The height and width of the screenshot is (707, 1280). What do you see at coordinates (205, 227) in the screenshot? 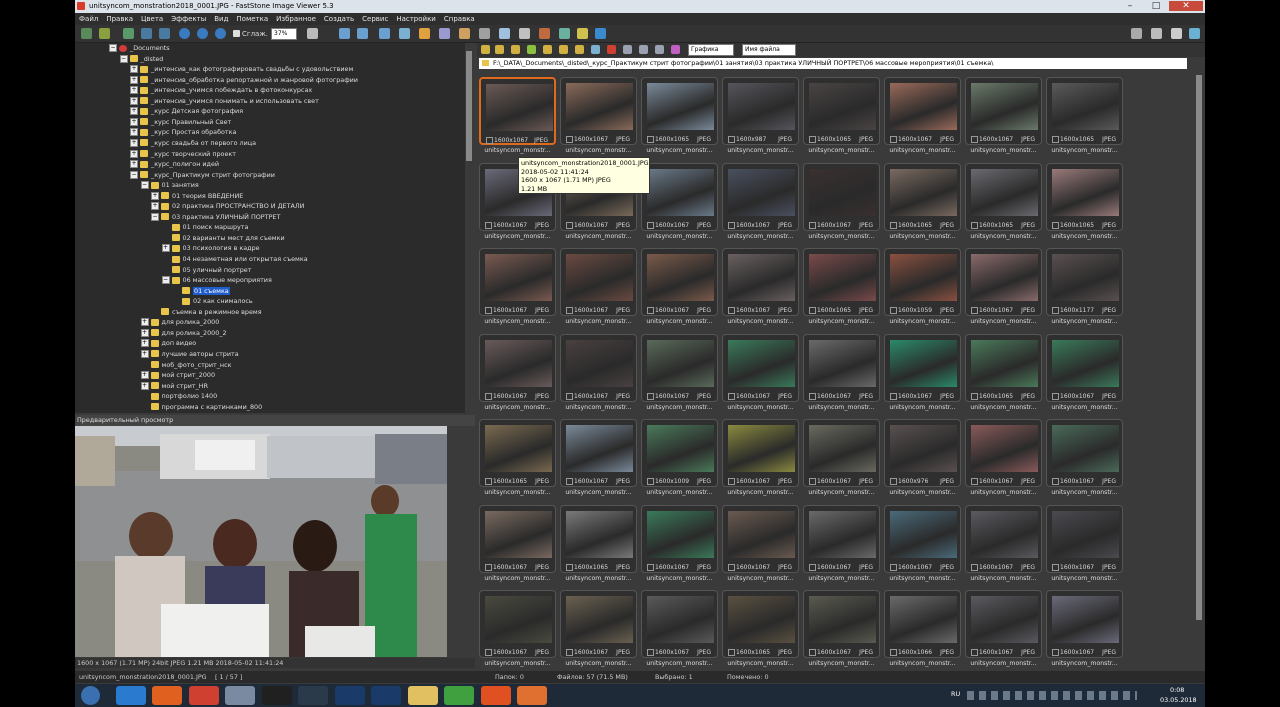
I see `tree-item: 01 поиск маршрута` at bounding box center [205, 227].